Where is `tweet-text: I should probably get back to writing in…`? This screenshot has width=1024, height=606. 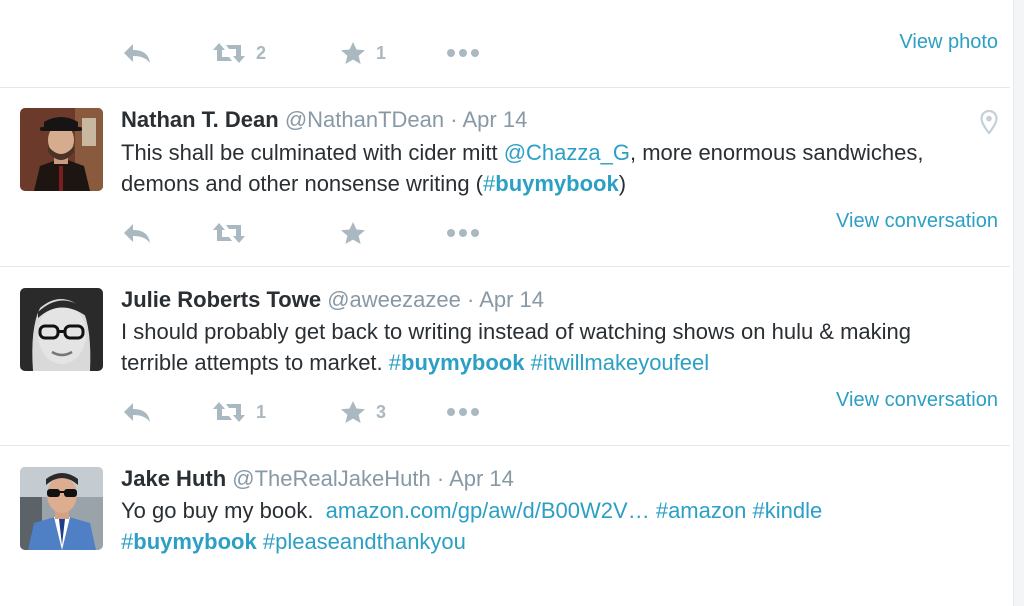
tweet-text: I should probably get back to writing in… is located at coordinates (531, 347).